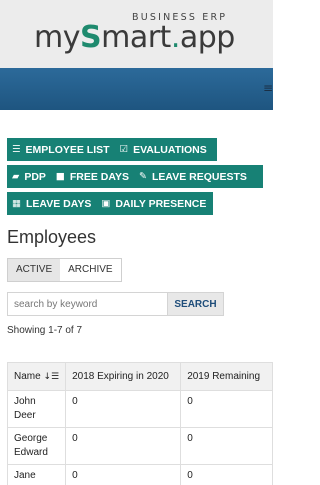 The image size is (320, 485). What do you see at coordinates (170, 149) in the screenshot?
I see `evaluations-label: EVALUATIONS` at bounding box center [170, 149].